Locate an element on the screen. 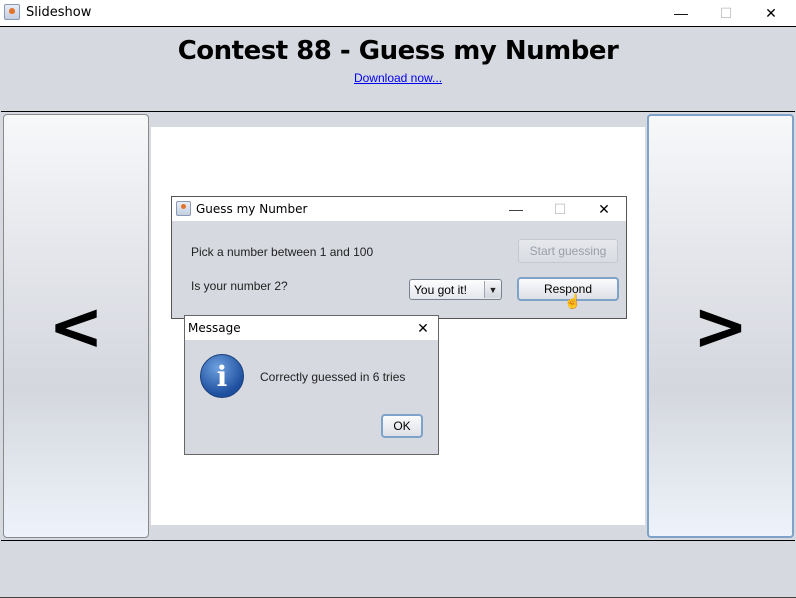  response-dropdown: You got it! ▼ is located at coordinates (455, 289).